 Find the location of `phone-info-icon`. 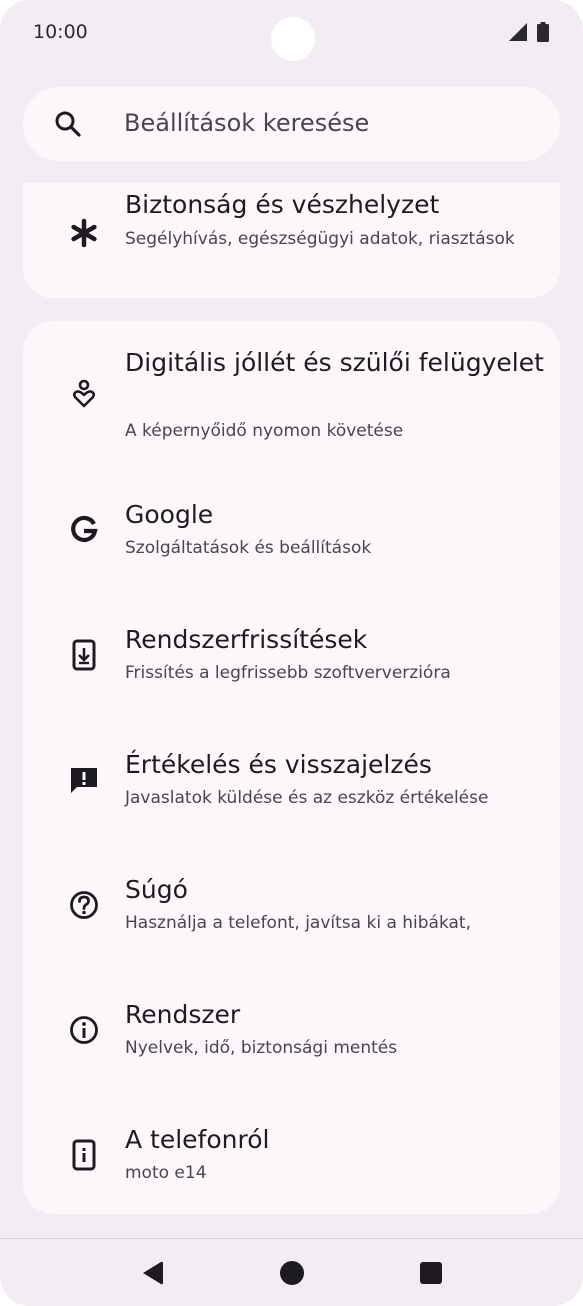

phone-info-icon is located at coordinates (84, 1155).